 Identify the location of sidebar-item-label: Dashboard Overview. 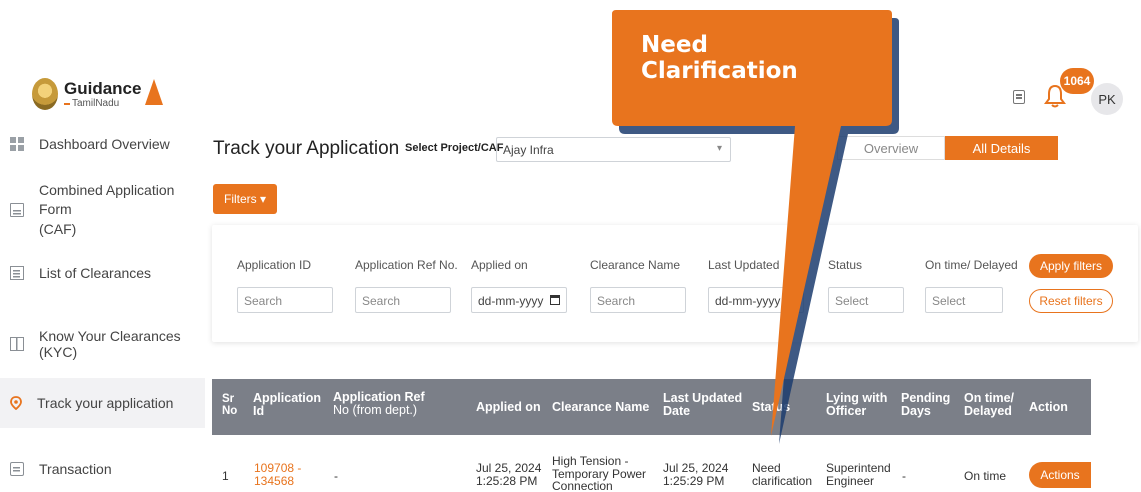
(104, 144).